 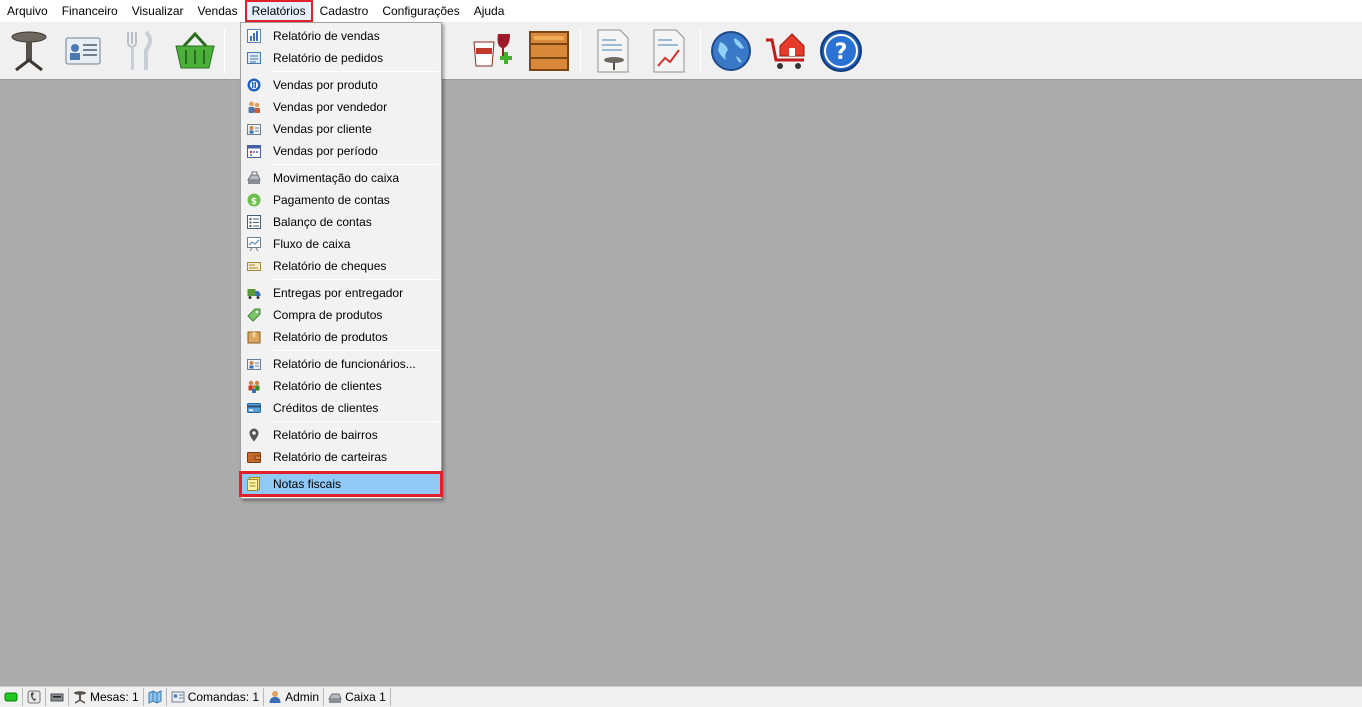 What do you see at coordinates (341, 222) in the screenshot?
I see `menu-item-balanco-contas: Balanço de contas` at bounding box center [341, 222].